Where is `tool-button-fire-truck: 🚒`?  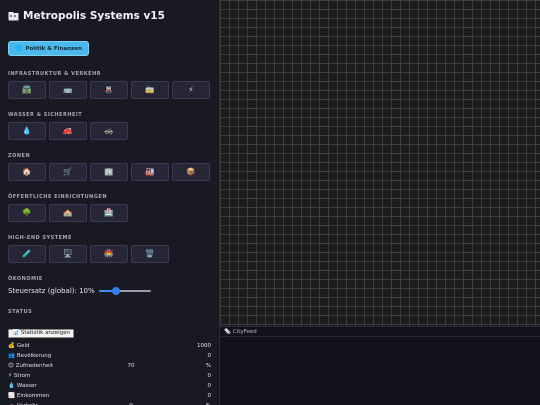 tool-button-fire-truck: 🚒 is located at coordinates (68, 131).